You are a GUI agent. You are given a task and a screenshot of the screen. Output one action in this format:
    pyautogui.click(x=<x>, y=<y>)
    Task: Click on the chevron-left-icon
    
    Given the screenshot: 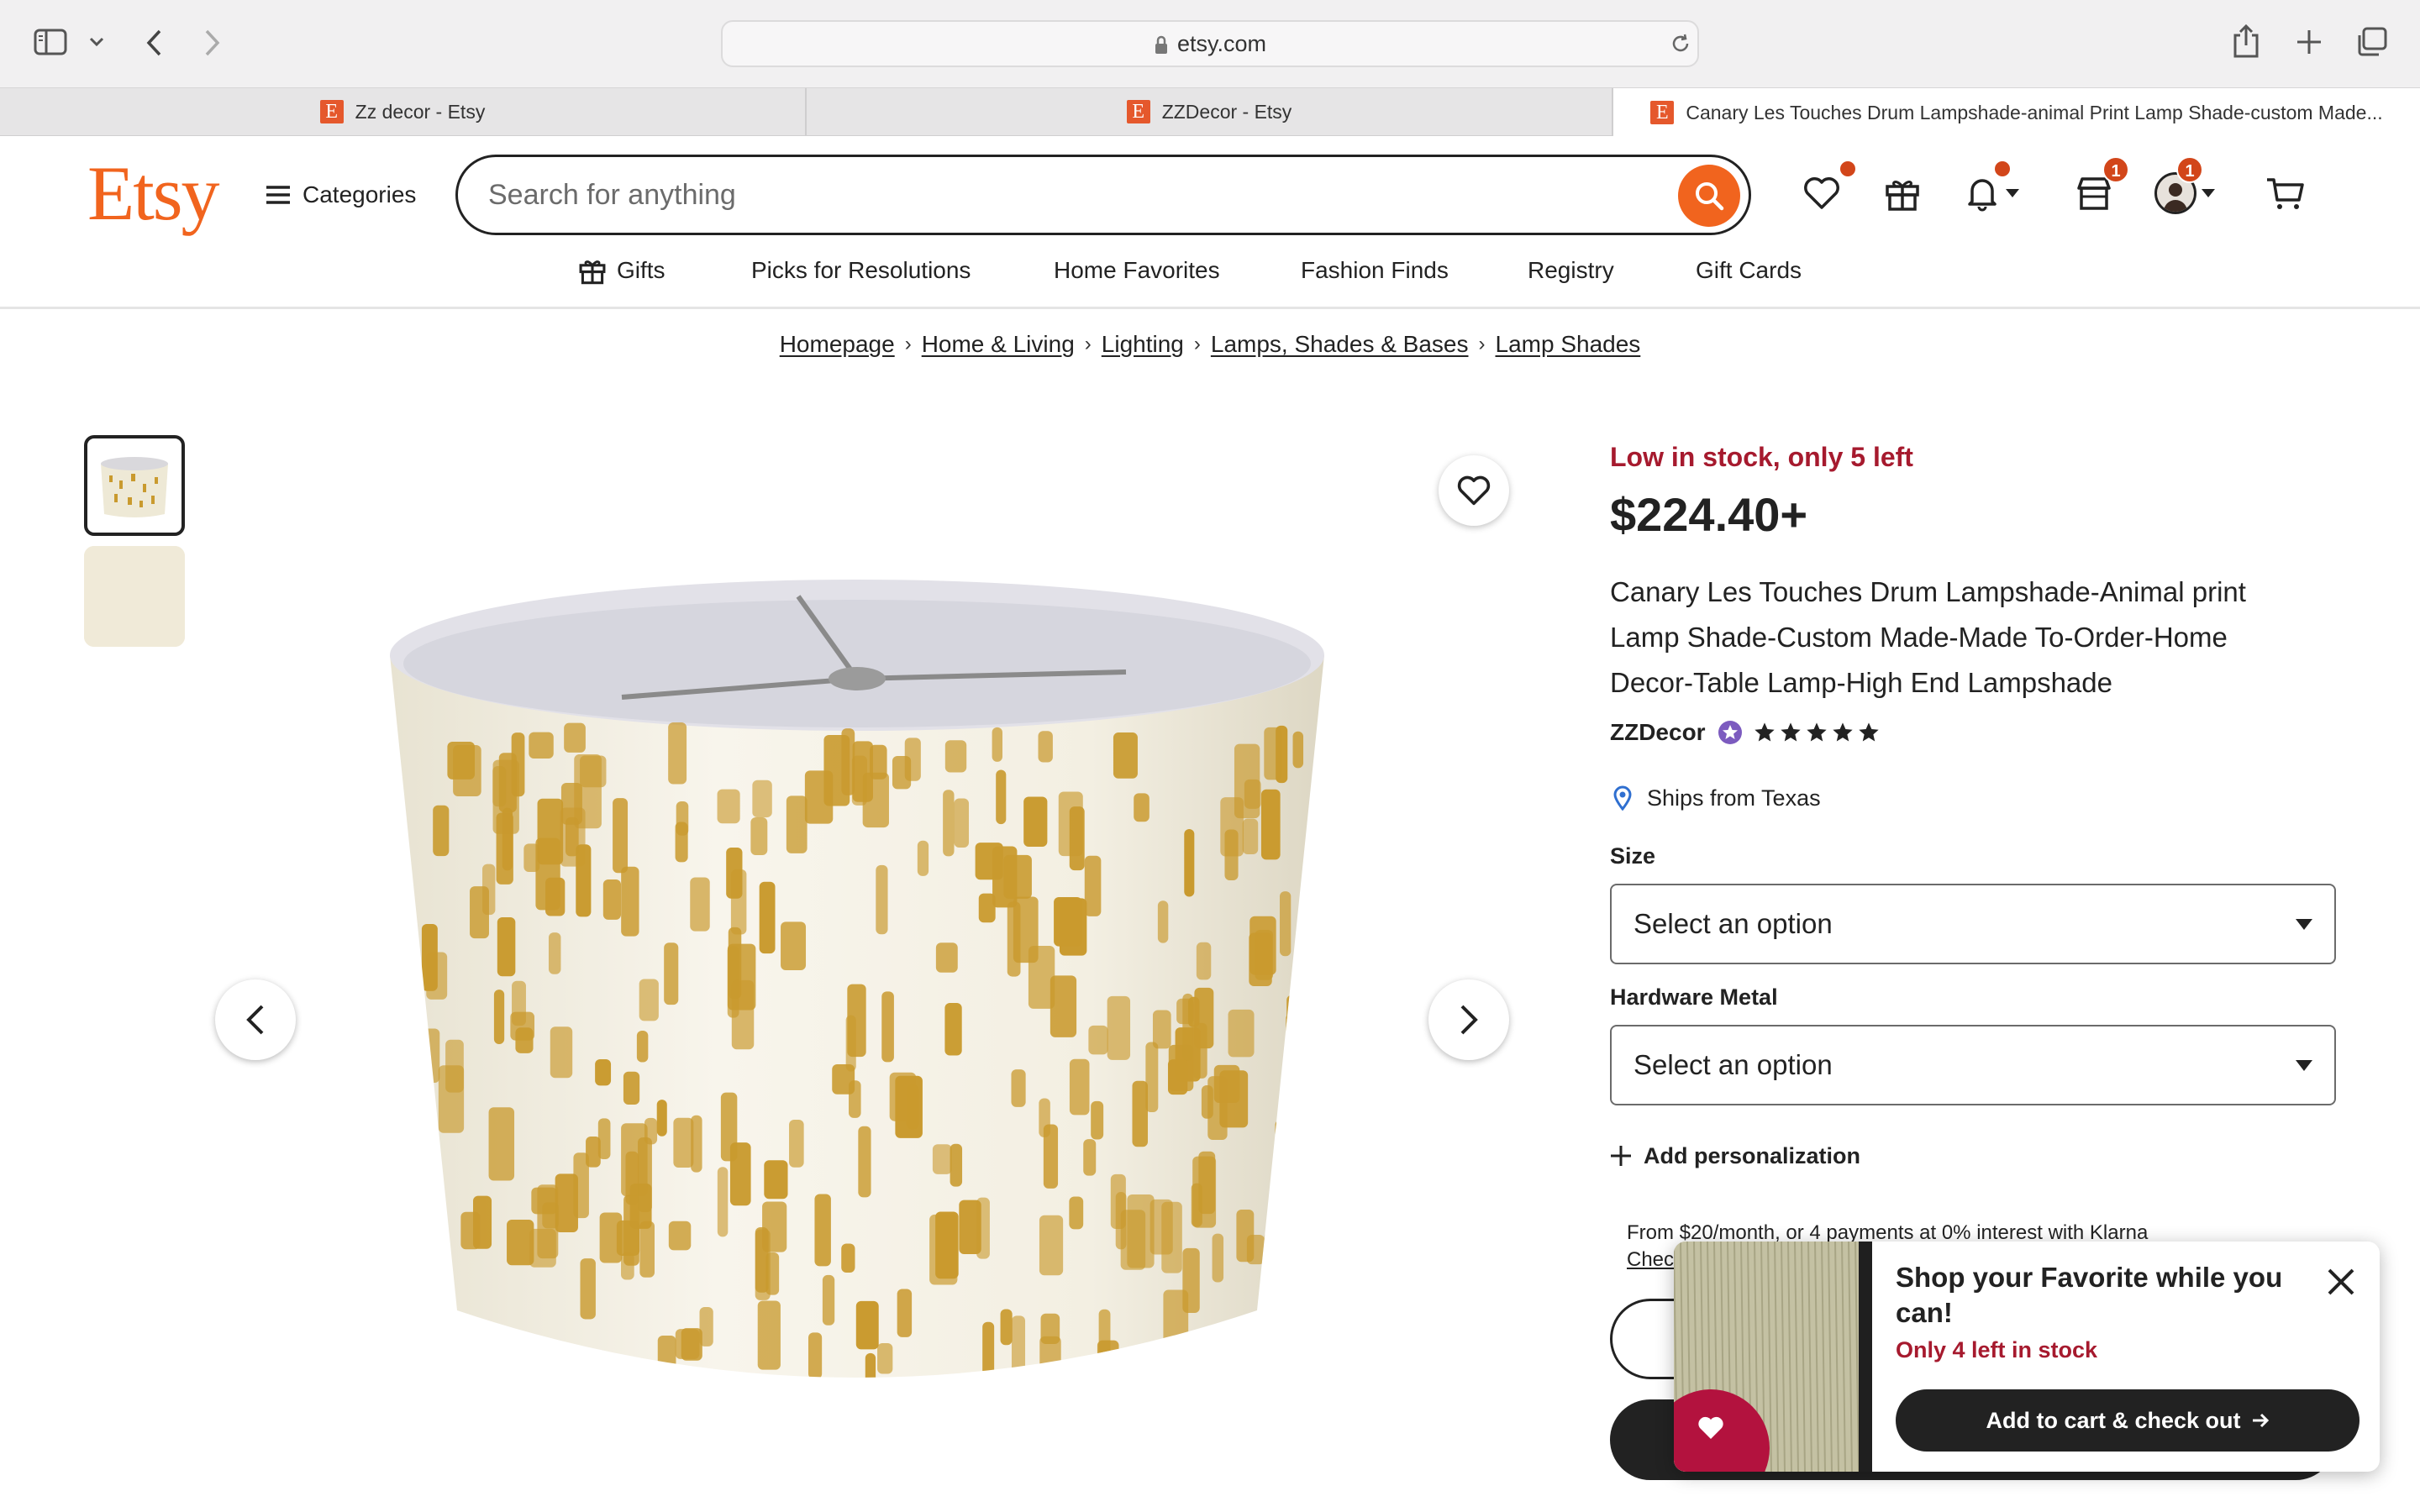 What is the action you would take?
    pyautogui.click(x=255, y=1020)
    